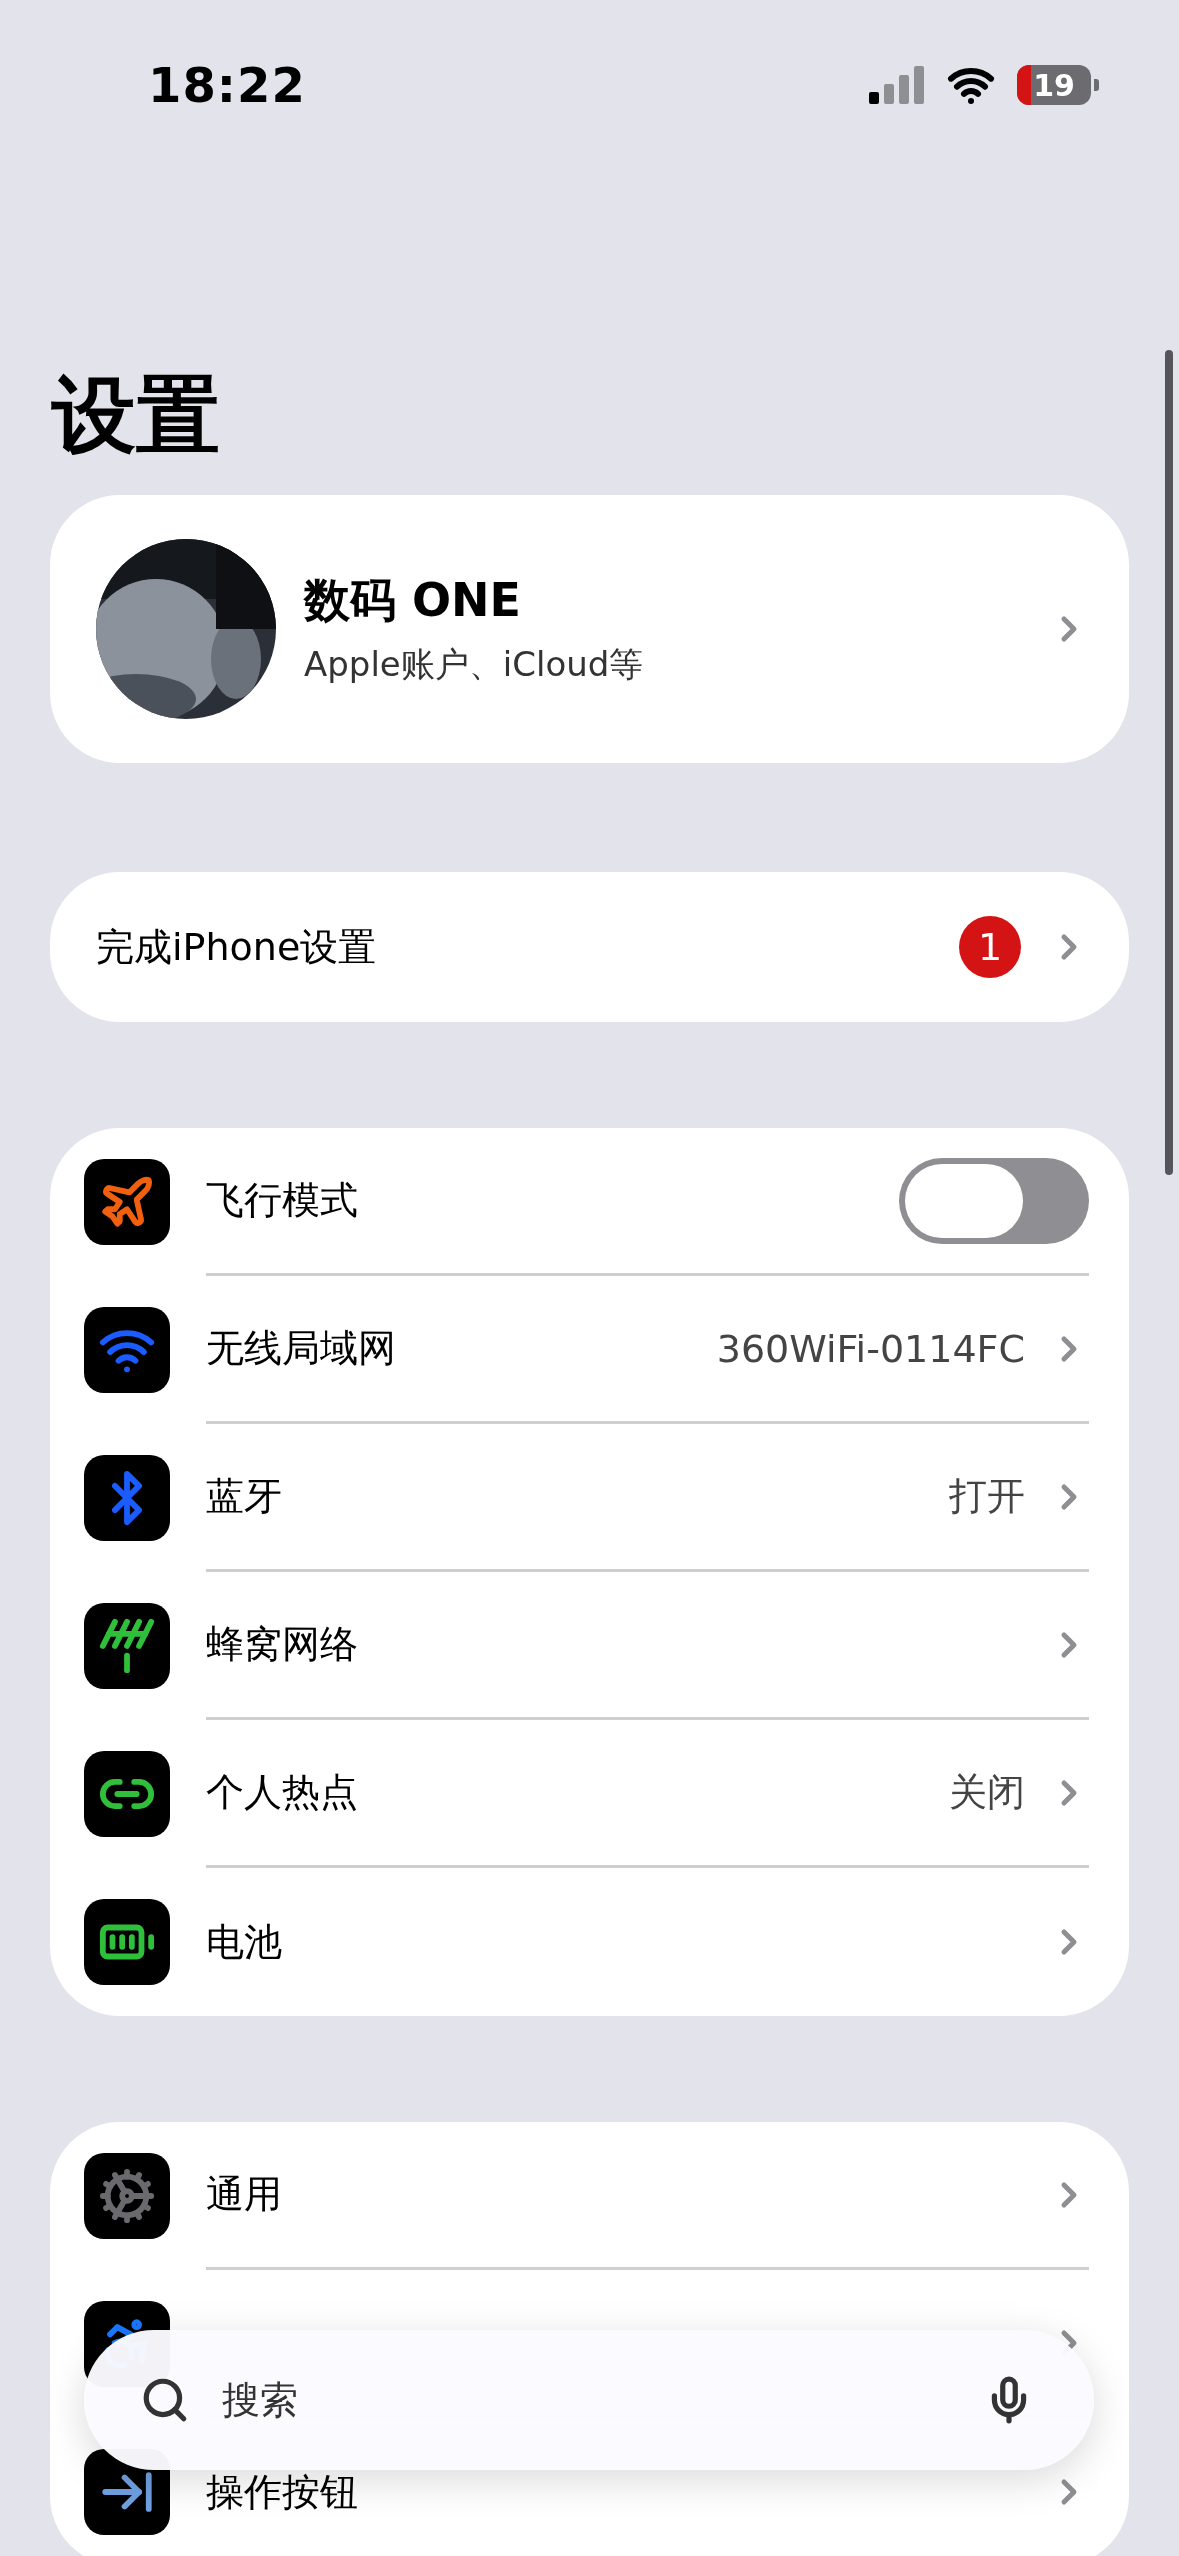 This screenshot has width=1179, height=2556. What do you see at coordinates (627, 2194) in the screenshot?
I see `setting-row-label: 通用` at bounding box center [627, 2194].